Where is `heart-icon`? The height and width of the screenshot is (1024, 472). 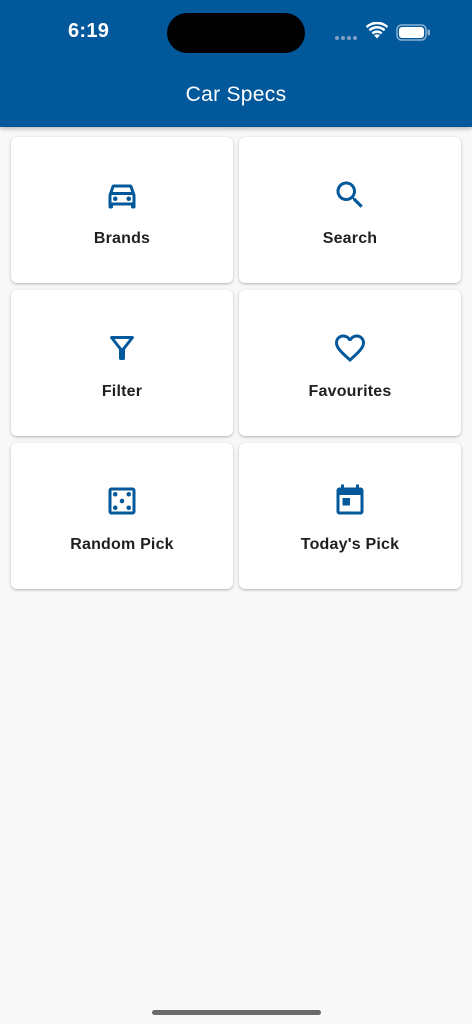 heart-icon is located at coordinates (350, 348).